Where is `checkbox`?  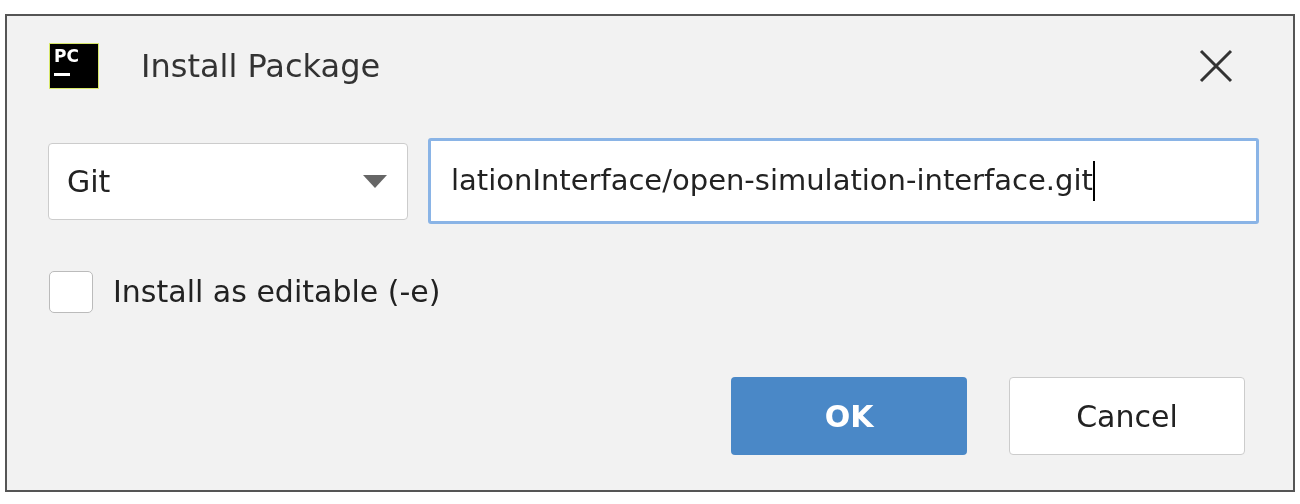
checkbox is located at coordinates (71, 291).